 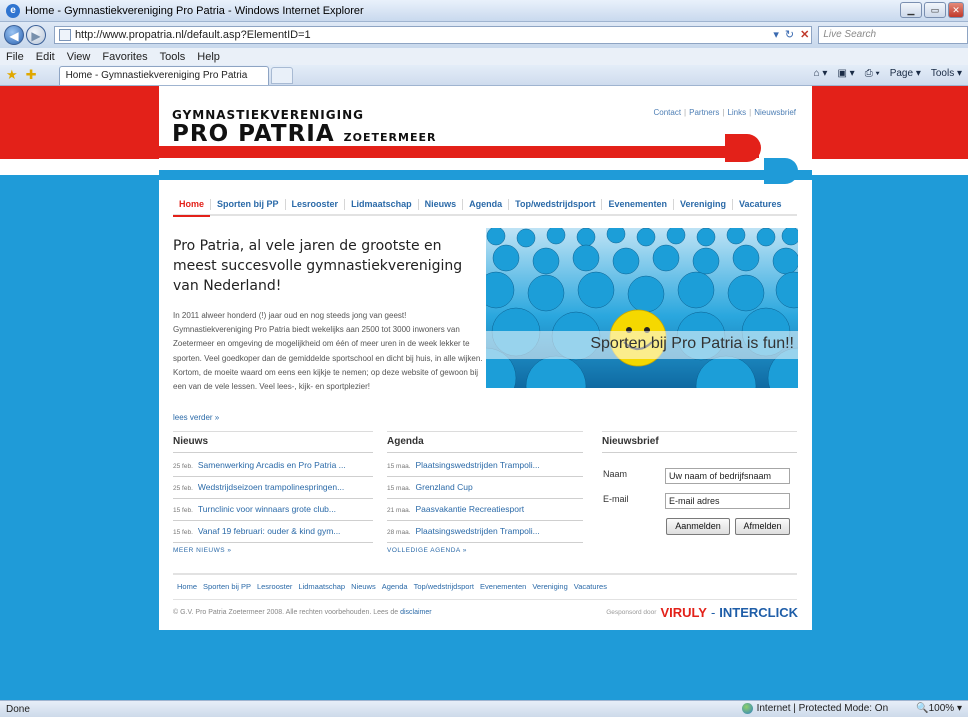 I want to click on toplink-partners: Partners, so click(x=704, y=112).